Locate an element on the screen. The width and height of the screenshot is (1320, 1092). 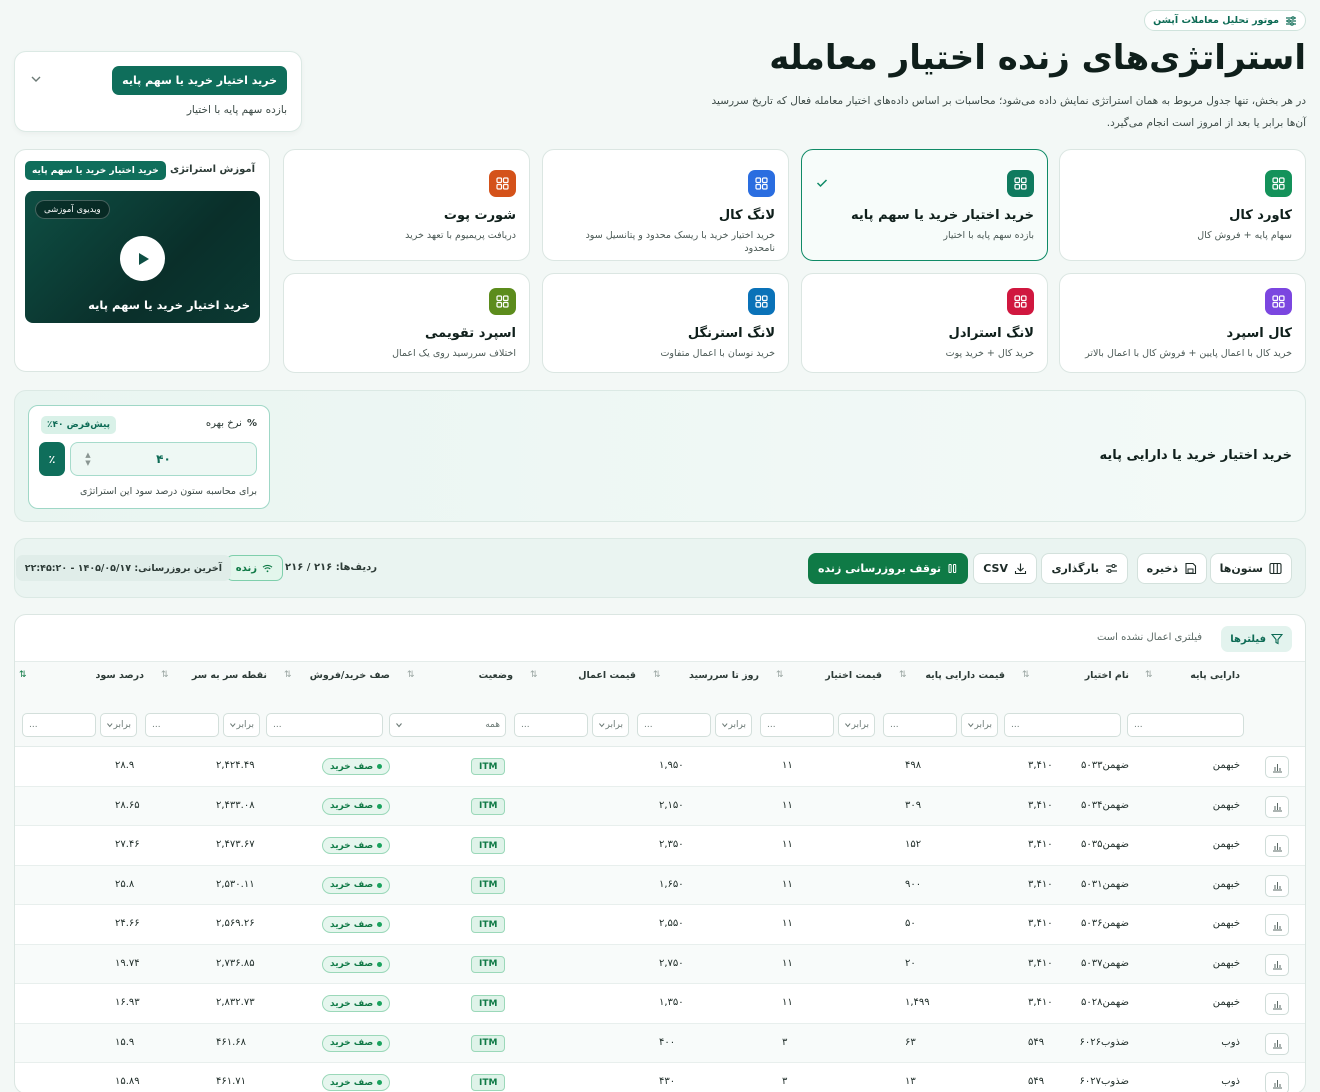
strategy-selector-value: خرید اختیار خرید یا سهم پایه is located at coordinates (199, 80).